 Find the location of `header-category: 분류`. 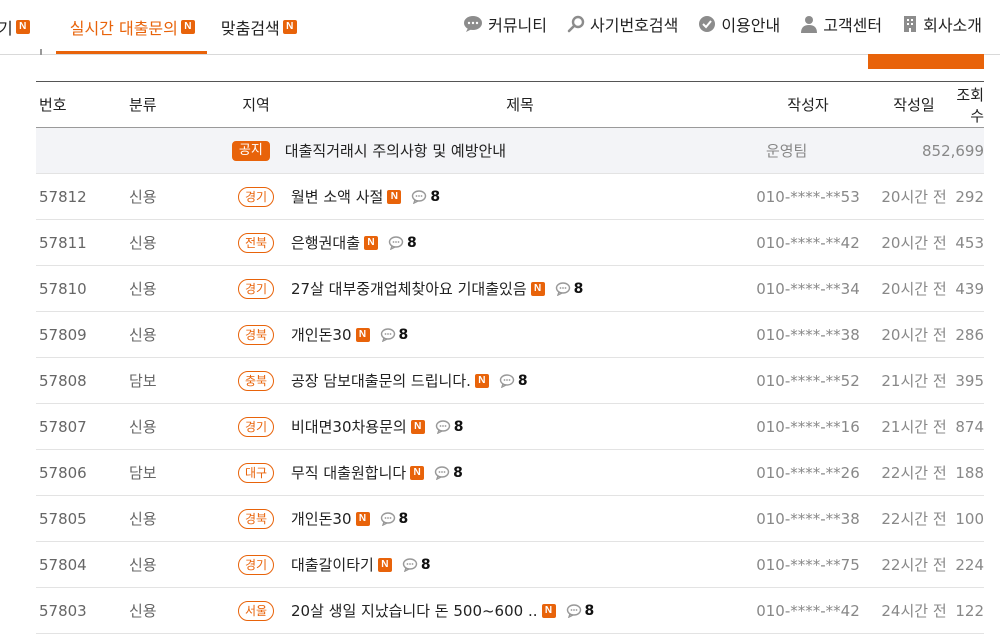

header-category: 분류 is located at coordinates (143, 105).